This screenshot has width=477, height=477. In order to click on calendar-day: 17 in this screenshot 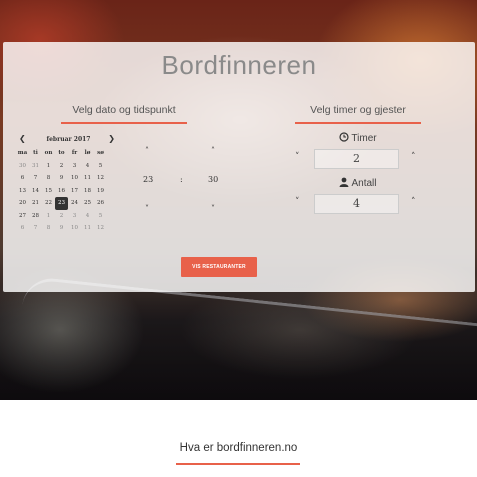, I will do `click(74, 191)`.